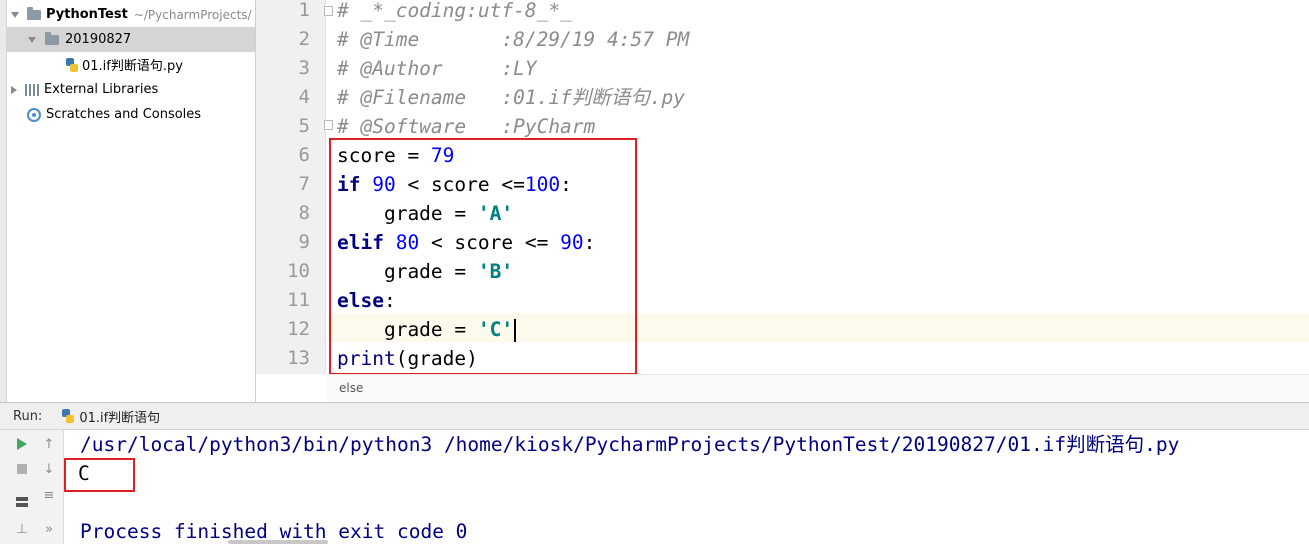  Describe the element at coordinates (99, 475) in the screenshot. I see `output-highlight-box` at that location.